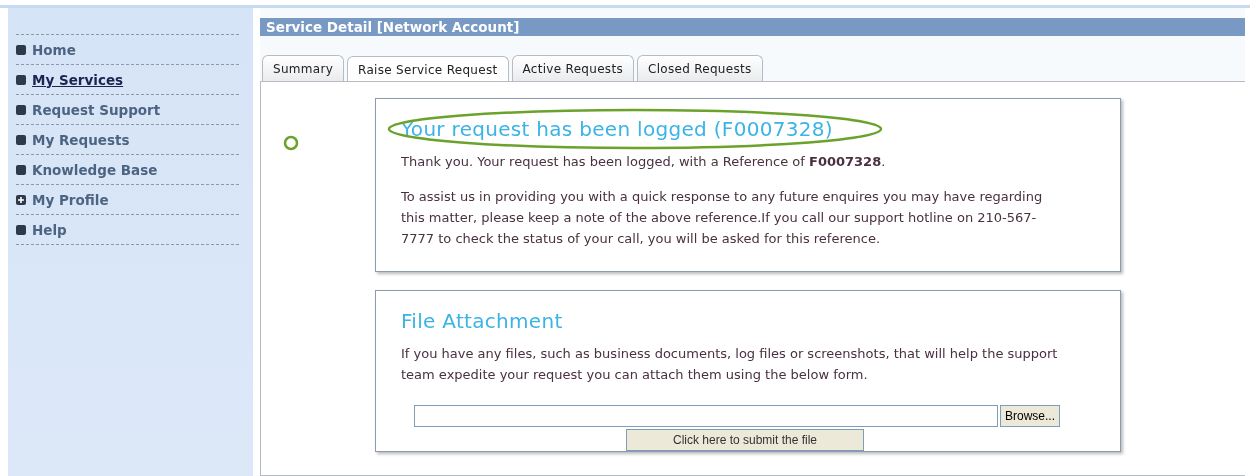 The image size is (1250, 476). I want to click on confirmation-text: To assist us in providing you with a quick response to any future enquires you may have regarding this matter, please keep a note of the above reference.If you call our support hotline on 210-567-7777 to check the status of your call, you will be asked for this reference., so click(722, 218).